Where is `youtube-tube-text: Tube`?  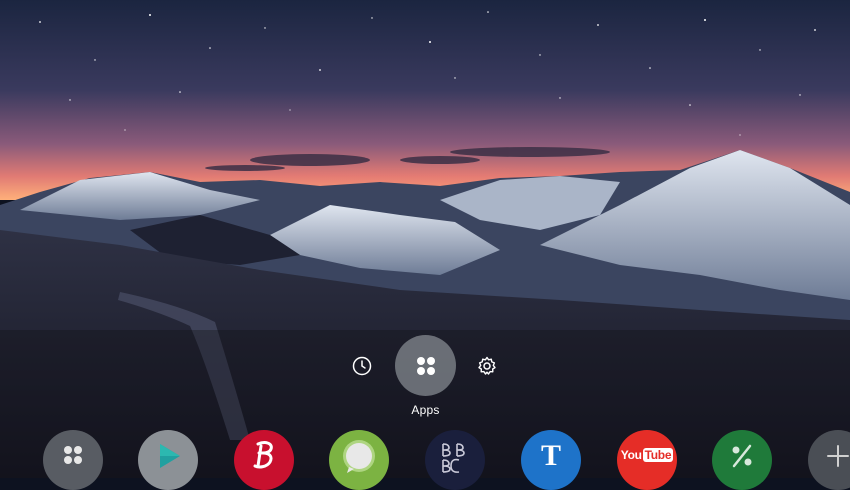
youtube-tube-text: Tube is located at coordinates (658, 455).